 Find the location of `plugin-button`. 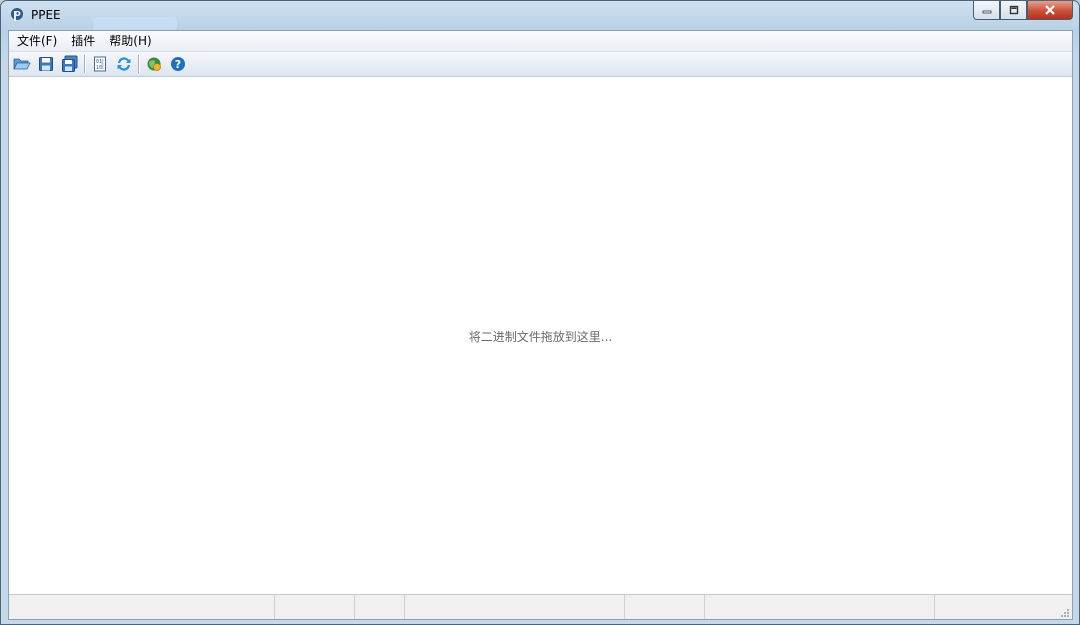

plugin-button is located at coordinates (154, 64).